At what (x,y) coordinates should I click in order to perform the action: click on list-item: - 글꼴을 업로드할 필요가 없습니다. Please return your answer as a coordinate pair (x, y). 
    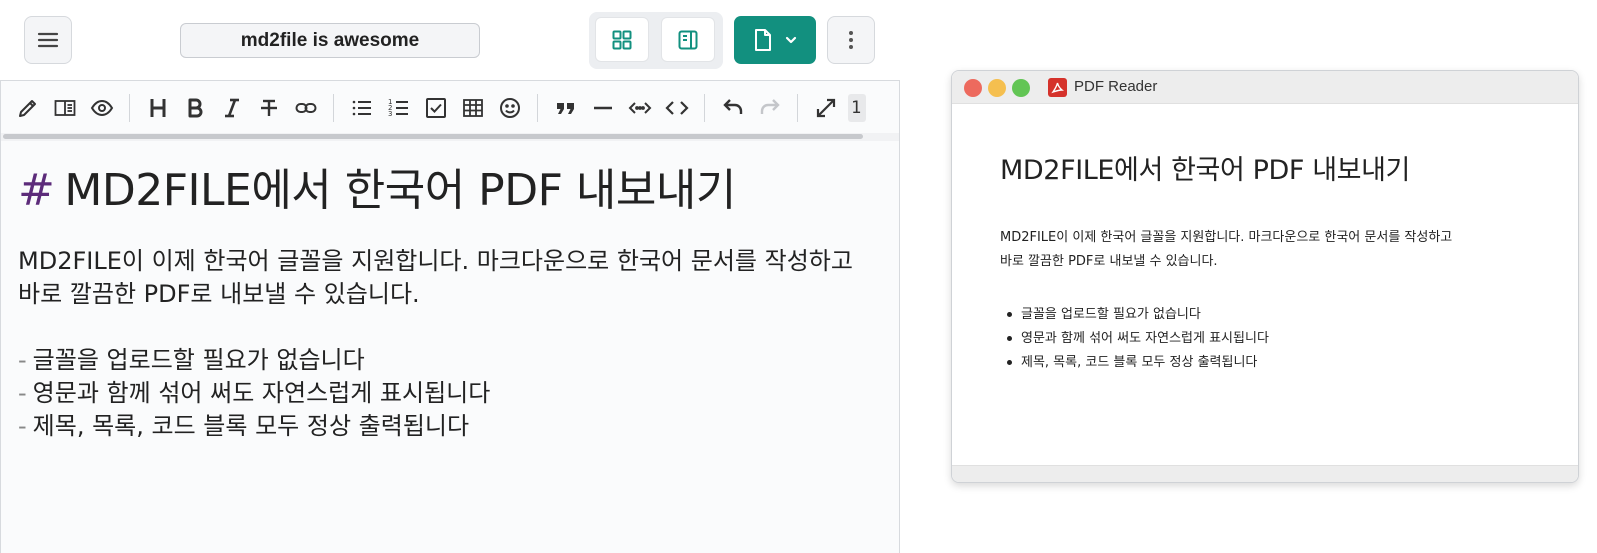
    Looking at the image, I should click on (453, 360).